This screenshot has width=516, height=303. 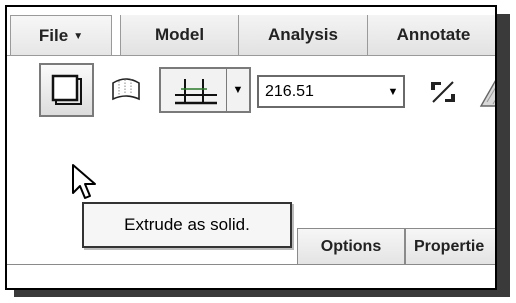 I want to click on depth-value: 216.51, so click(x=289, y=91).